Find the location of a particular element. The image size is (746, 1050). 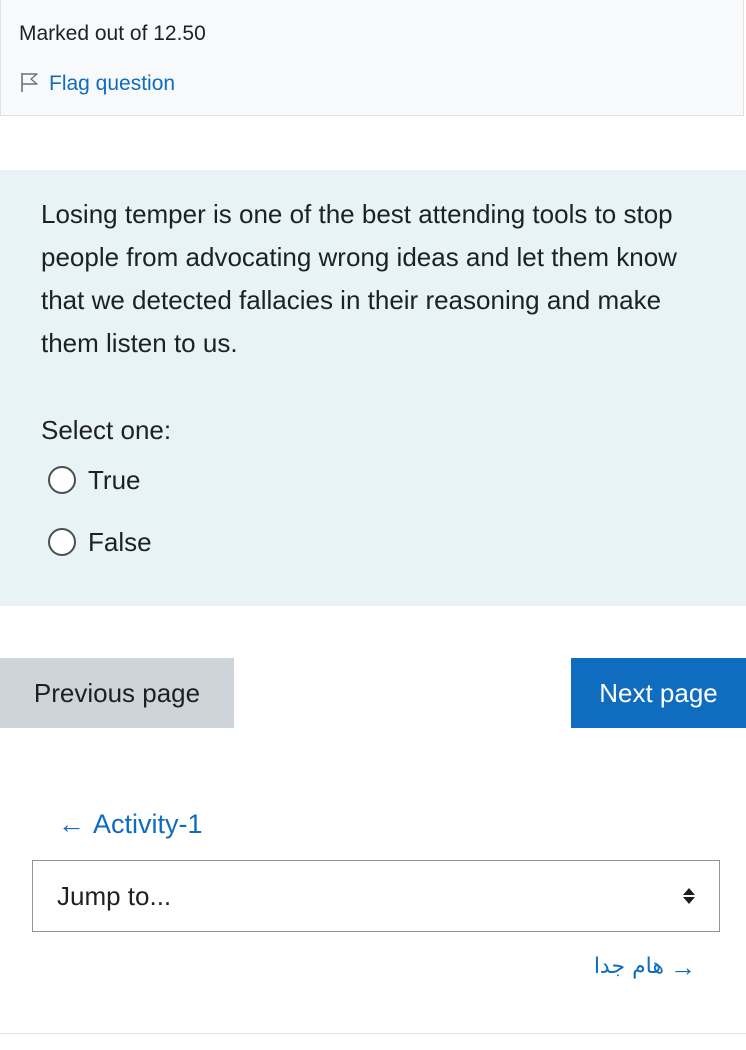

option-true: True is located at coordinates (94, 480).